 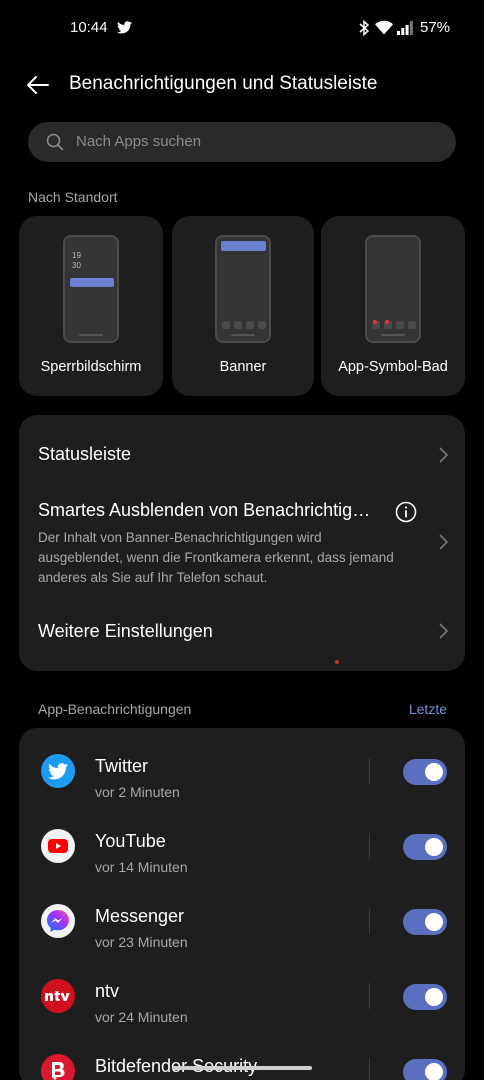 What do you see at coordinates (91, 289) in the screenshot?
I see `lockscreen-preview: 19 30` at bounding box center [91, 289].